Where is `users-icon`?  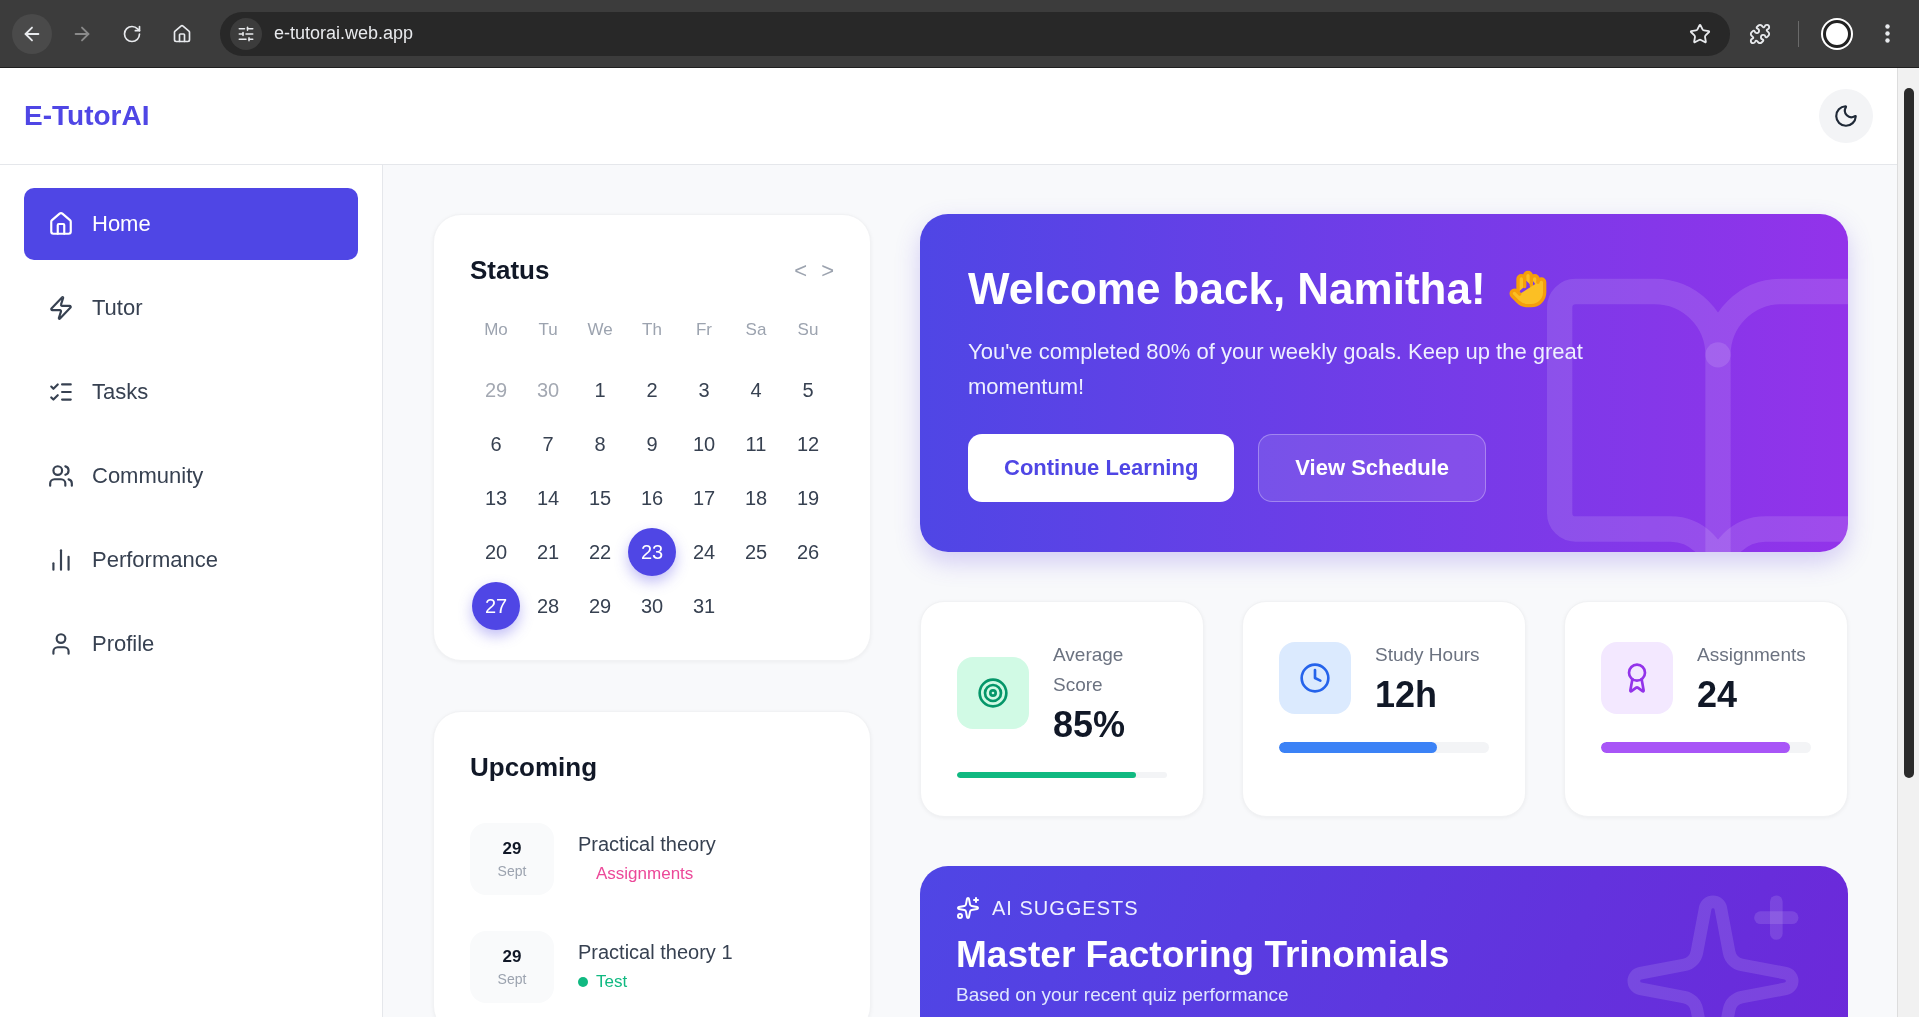
users-icon is located at coordinates (61, 476).